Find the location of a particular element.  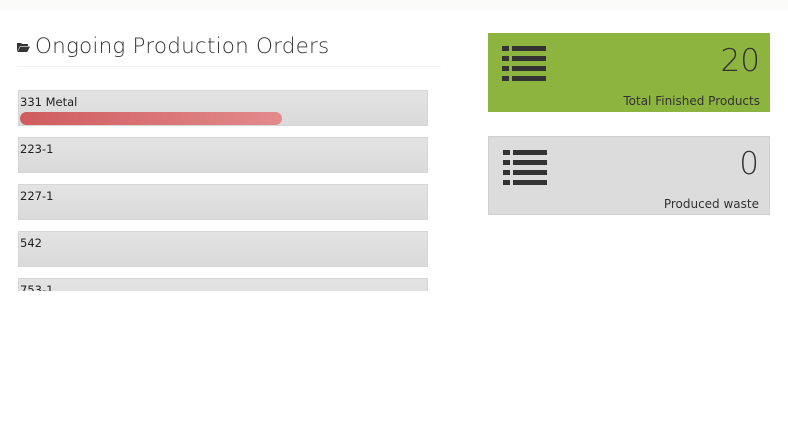

order-row-753-1: 753-1 is located at coordinates (223, 284).